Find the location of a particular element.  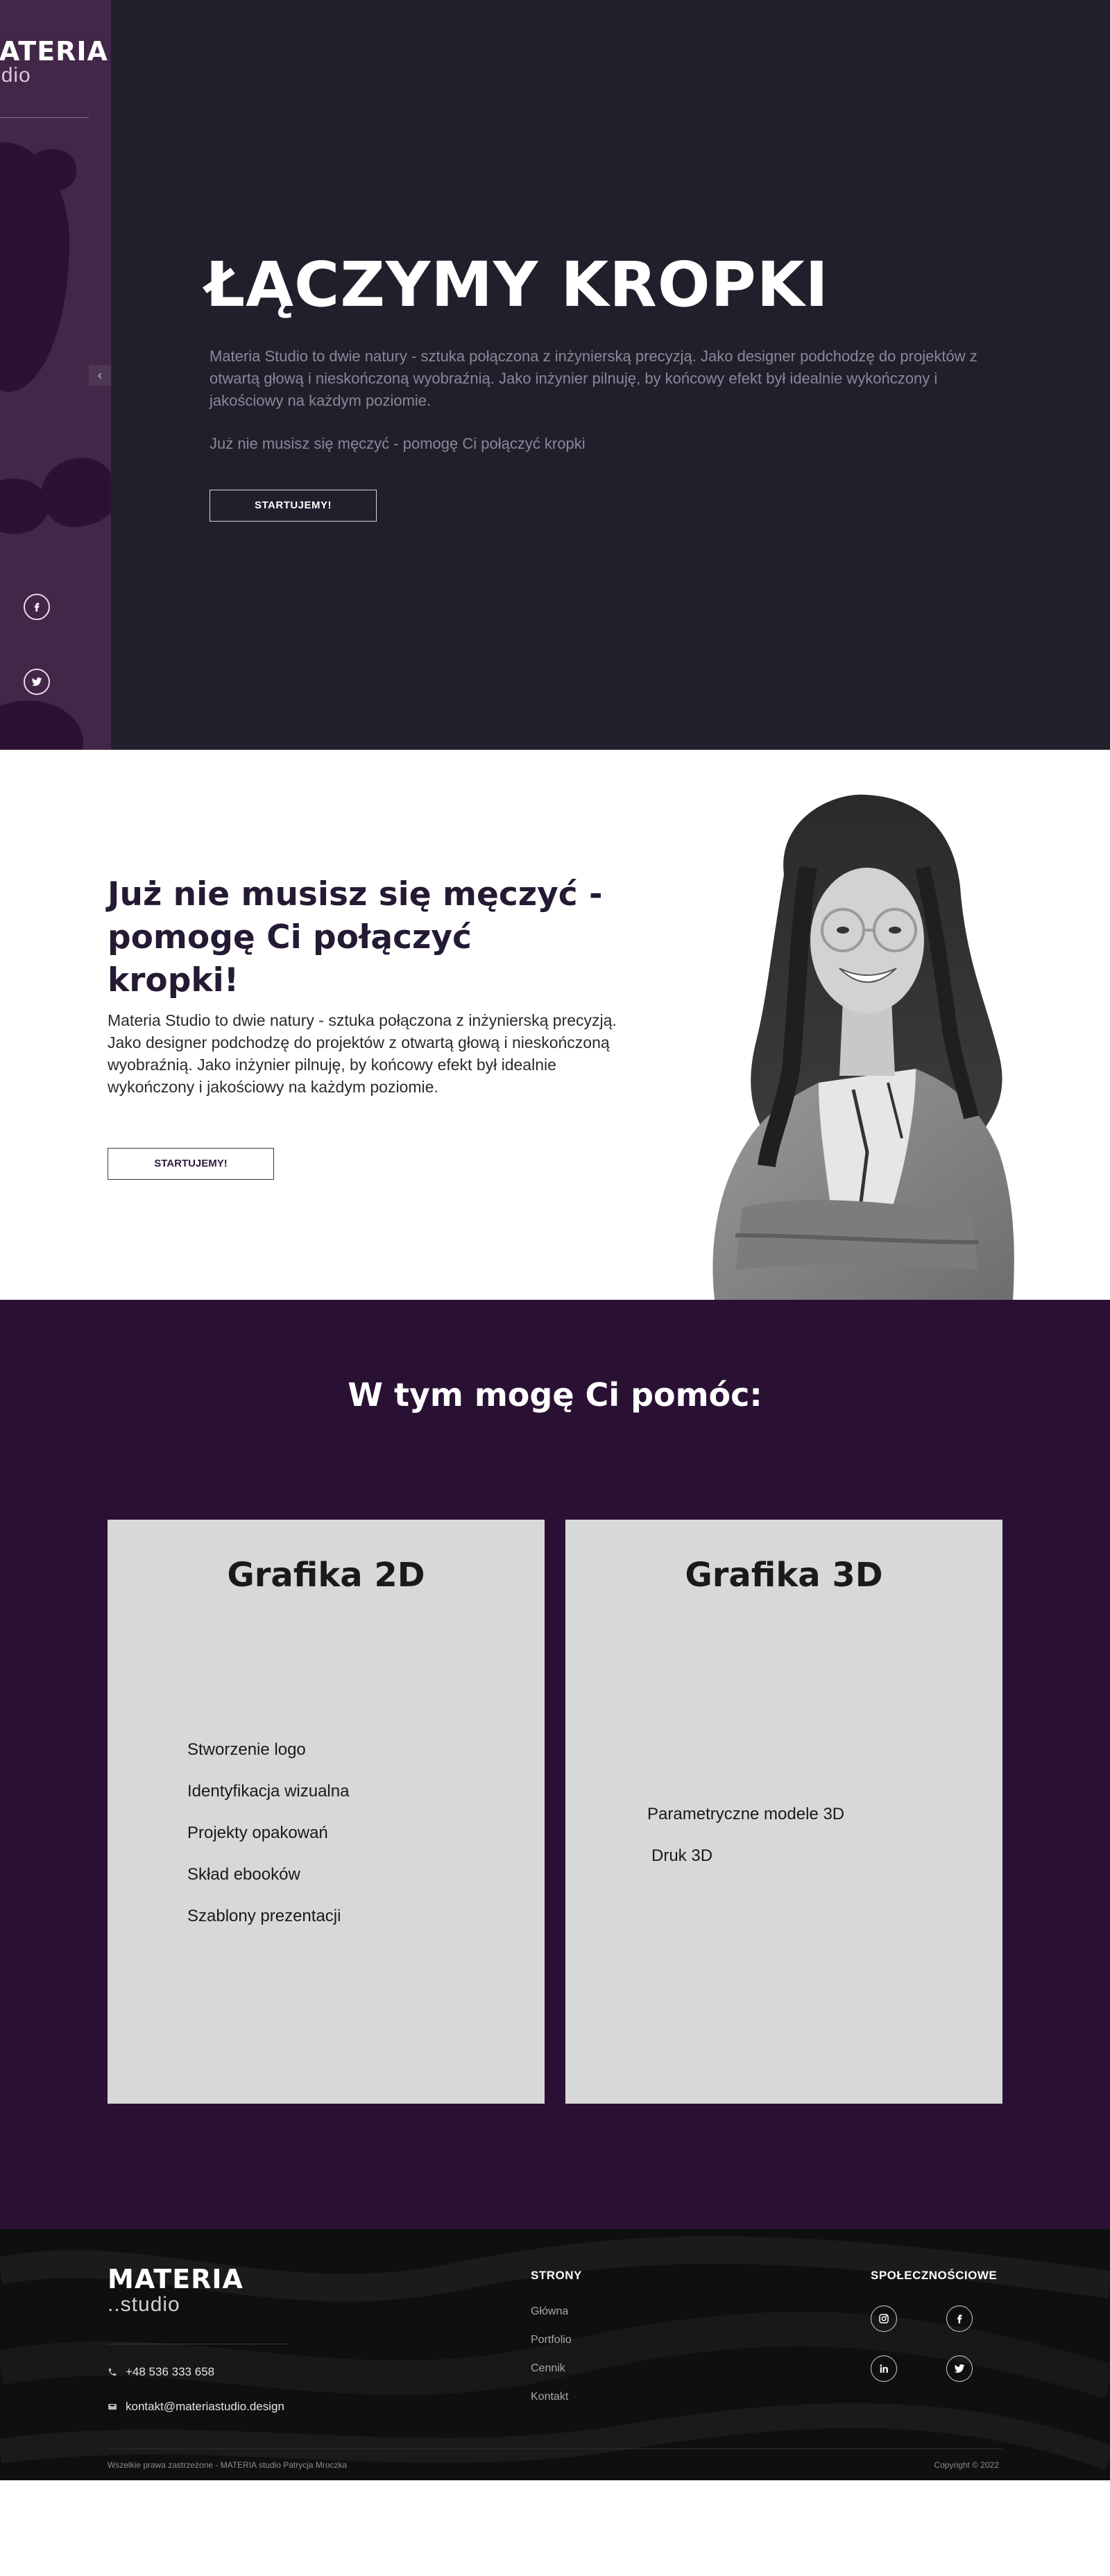

footer-email: kontakt@materiastudio.design is located at coordinates (196, 2407).